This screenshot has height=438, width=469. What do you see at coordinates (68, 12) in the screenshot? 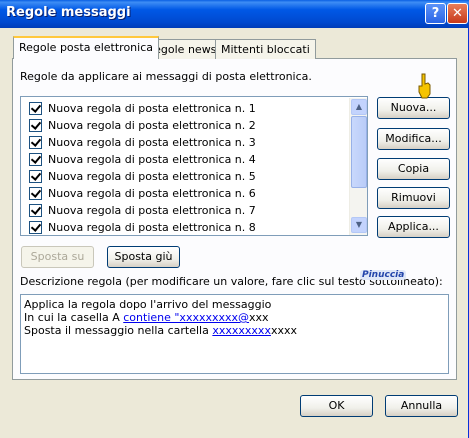
I see `window-title: Regole messaggi` at bounding box center [68, 12].